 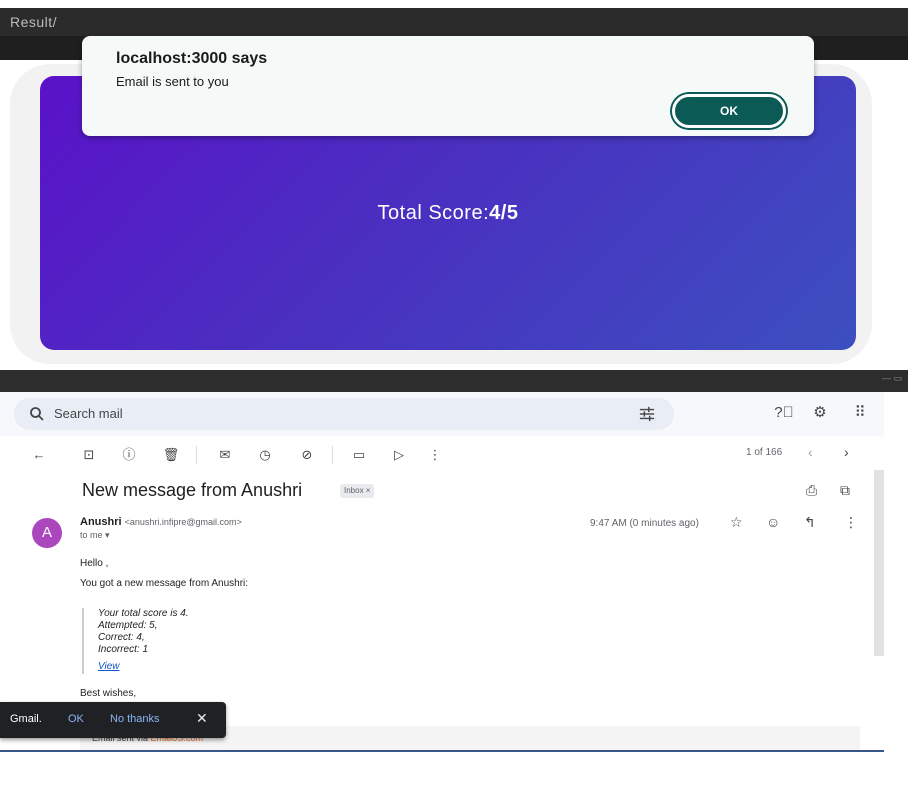 I want to click on toast-no-thanks-button: No thanks, so click(x=135, y=719).